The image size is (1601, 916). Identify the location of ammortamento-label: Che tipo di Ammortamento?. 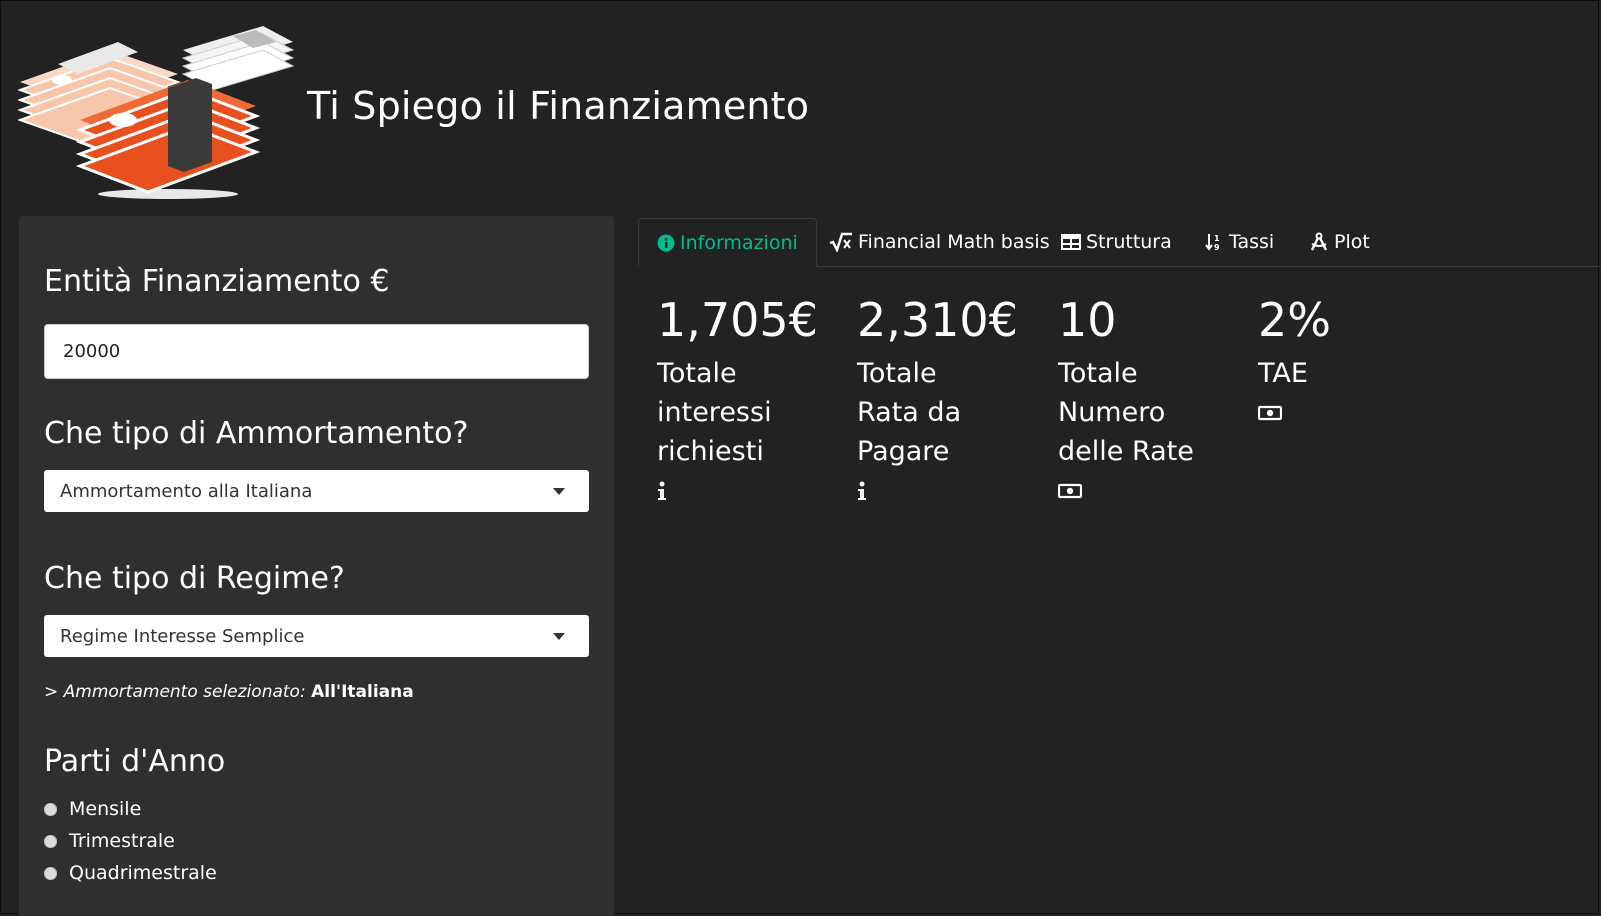
(256, 433).